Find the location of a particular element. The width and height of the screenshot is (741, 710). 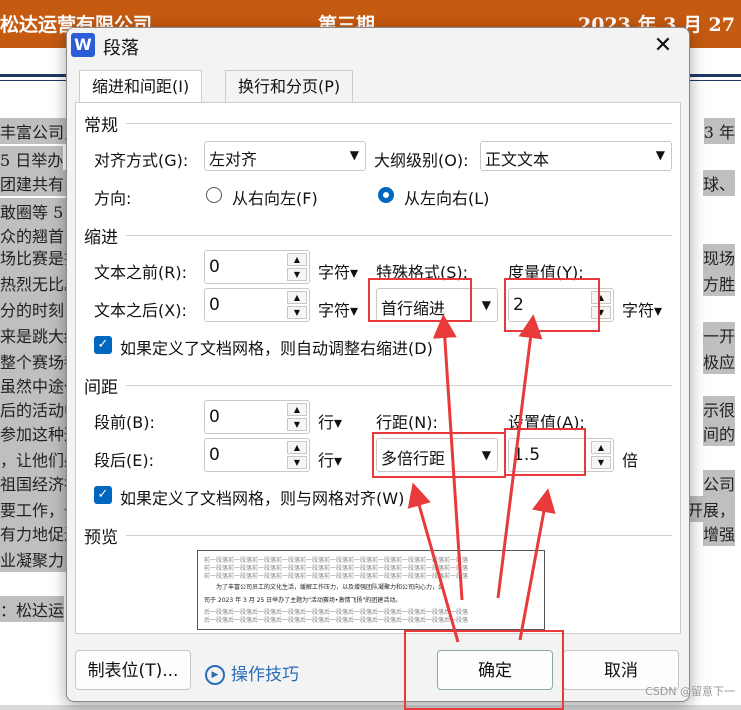

annotation-box-measure is located at coordinates (552, 305).